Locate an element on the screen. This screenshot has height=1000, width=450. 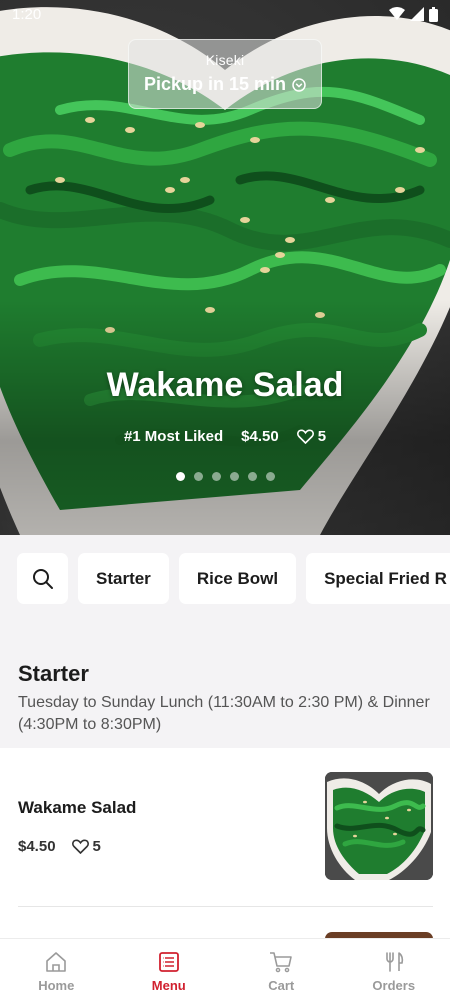
nav-menu-label: Menu is located at coordinates (168, 985).